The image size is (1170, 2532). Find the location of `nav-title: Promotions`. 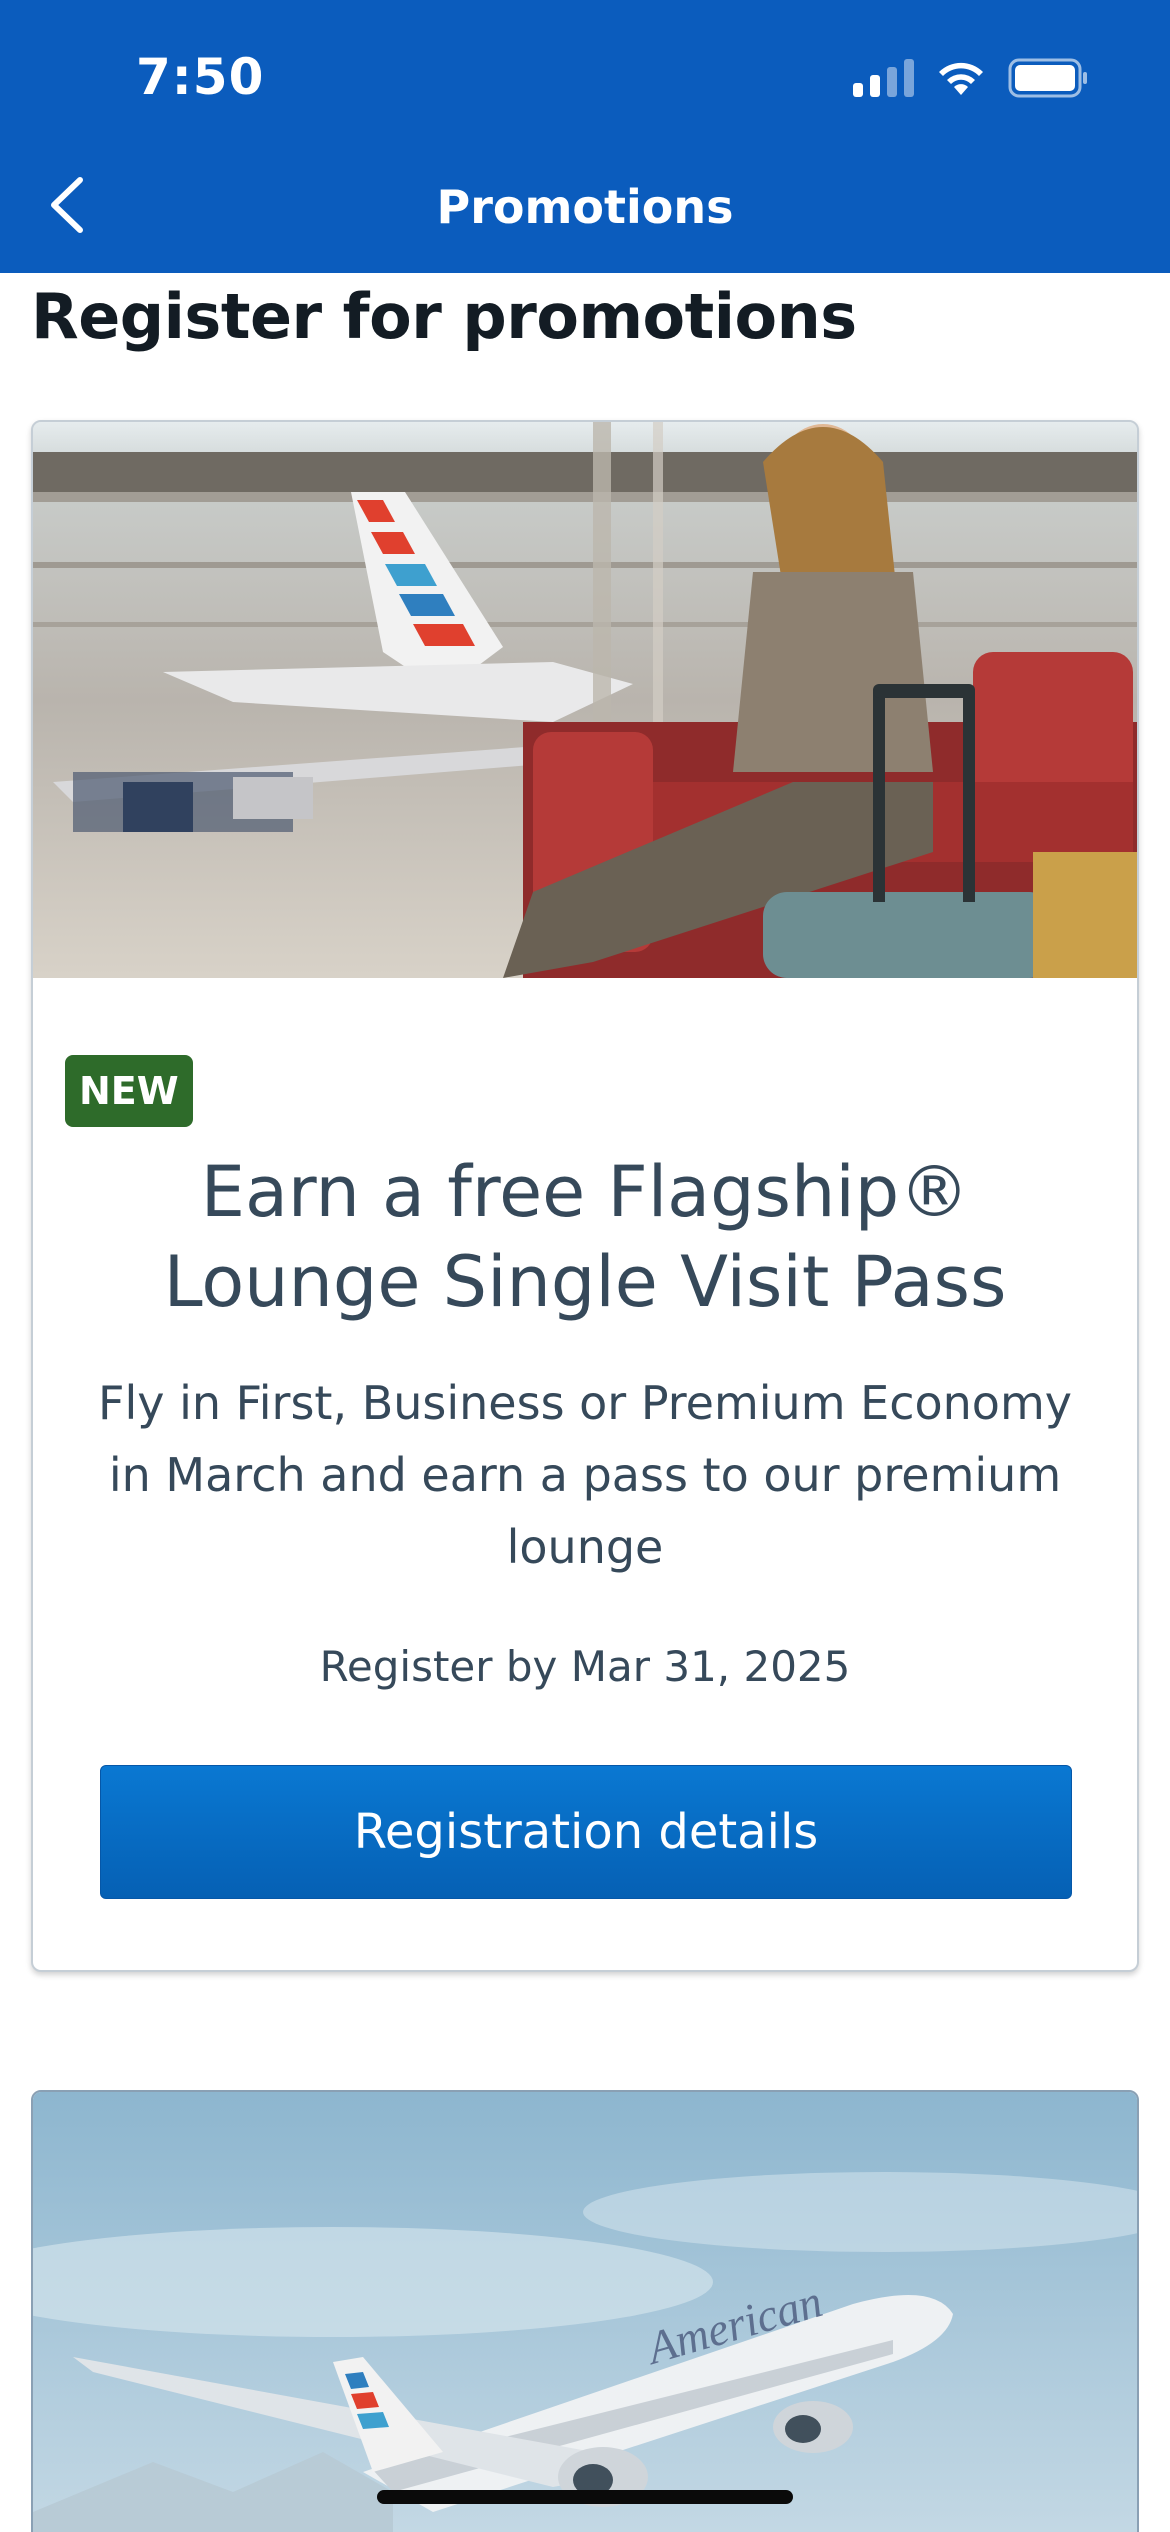

nav-title: Promotions is located at coordinates (585, 207).